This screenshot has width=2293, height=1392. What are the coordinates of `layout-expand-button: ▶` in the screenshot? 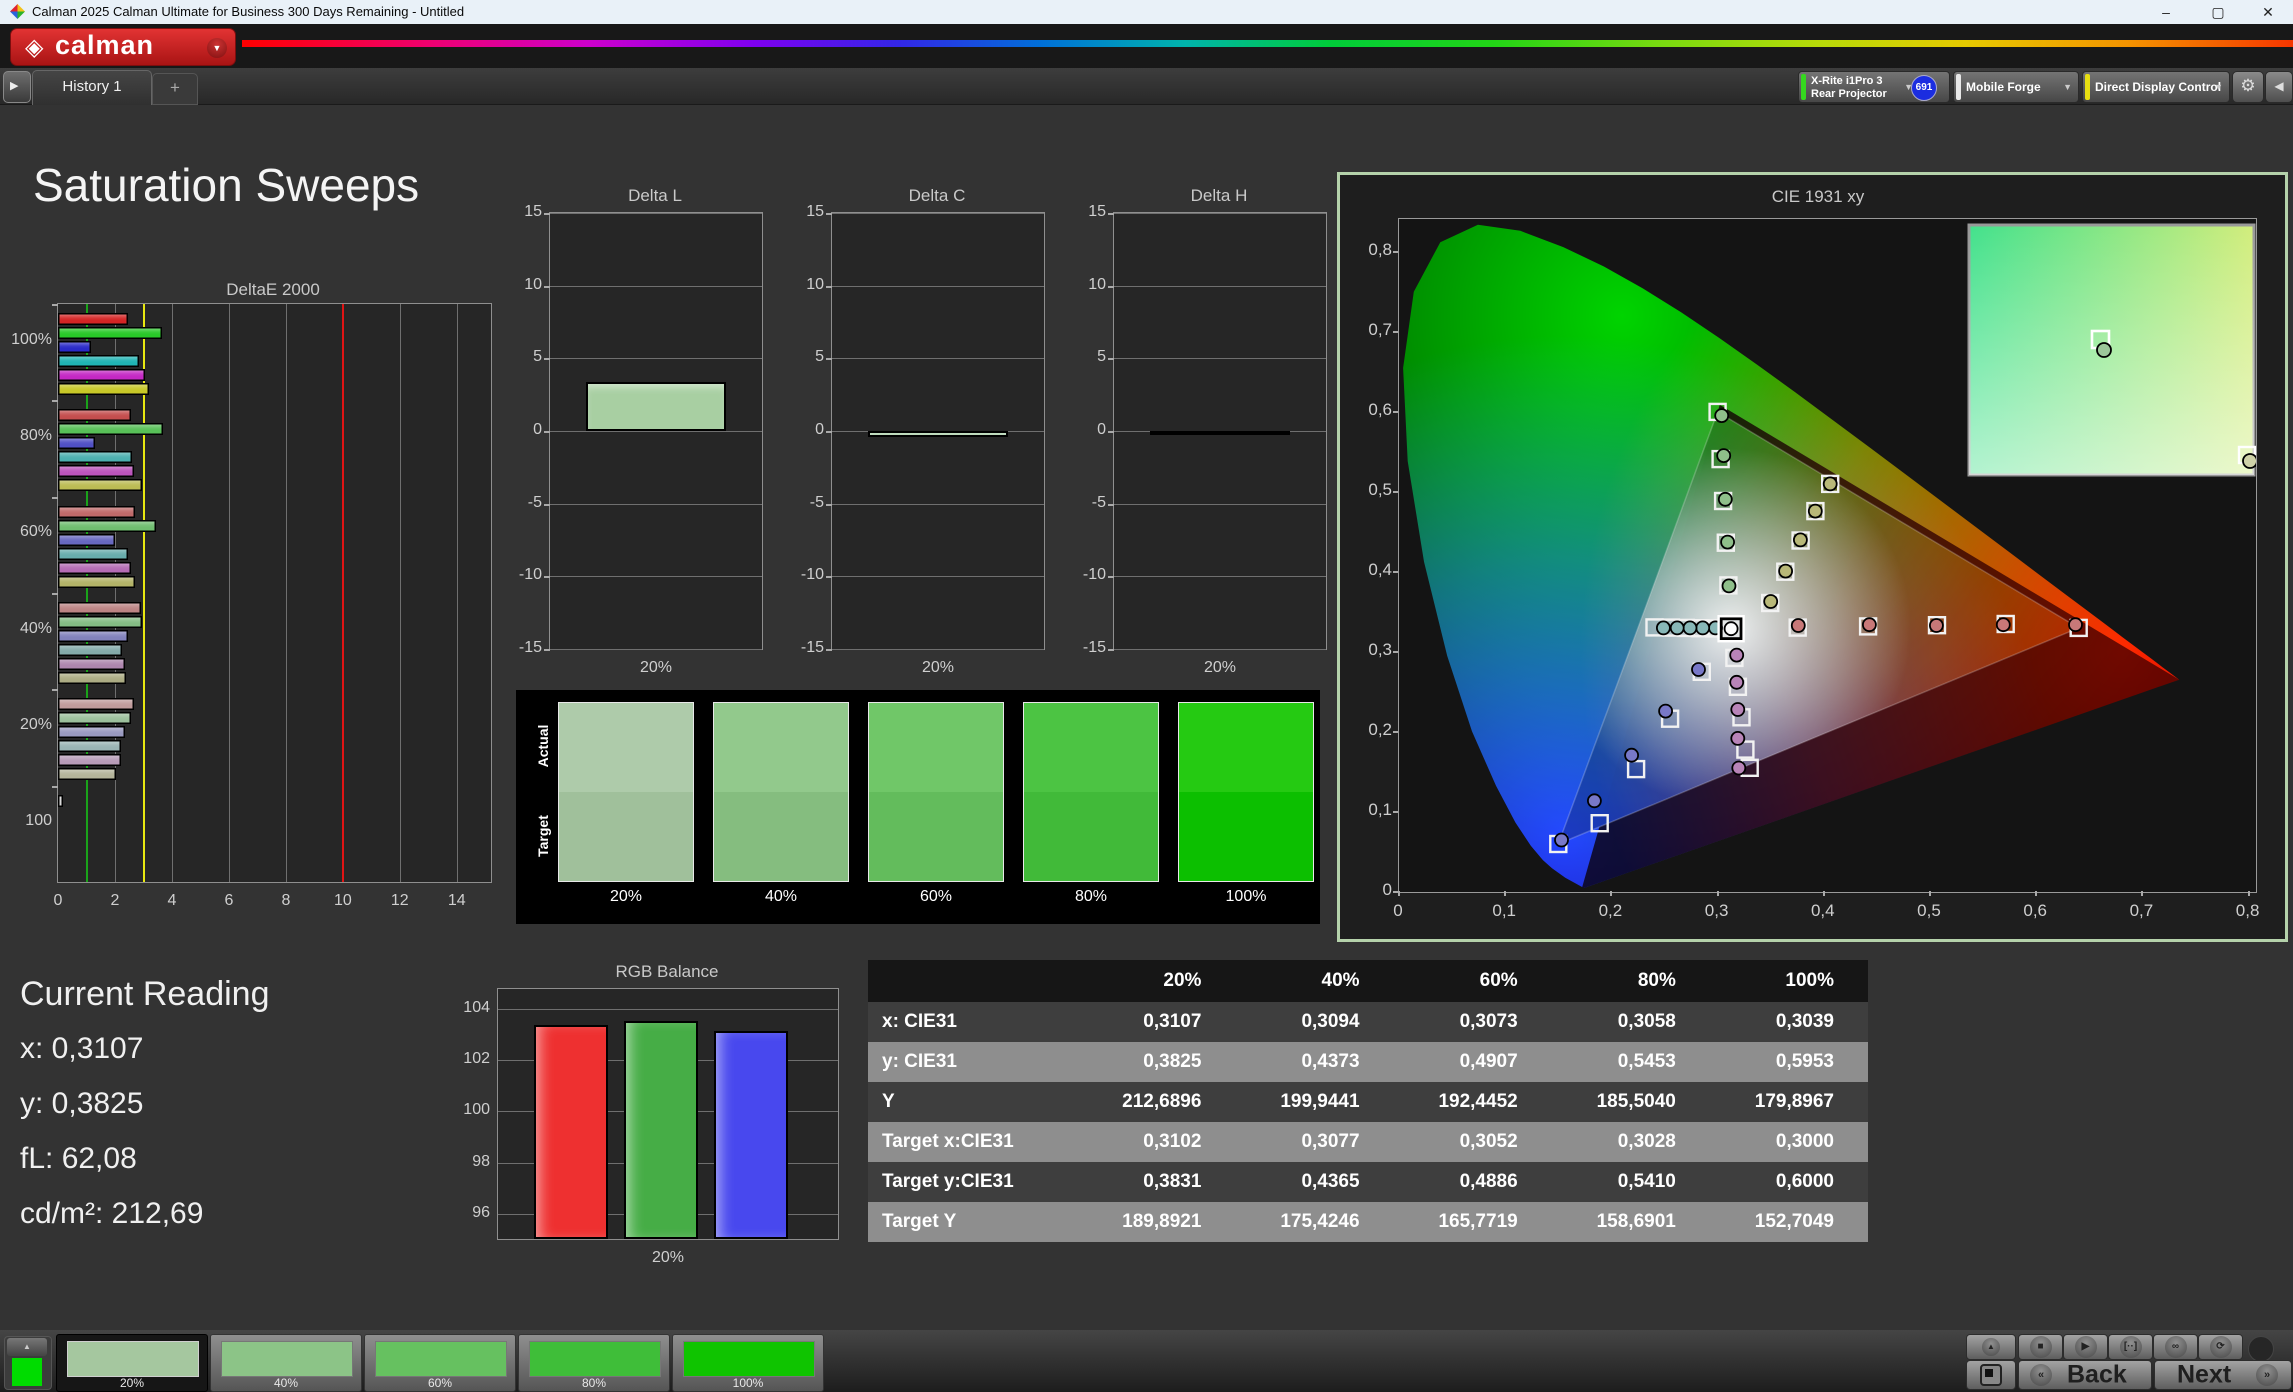 It's located at (17, 87).